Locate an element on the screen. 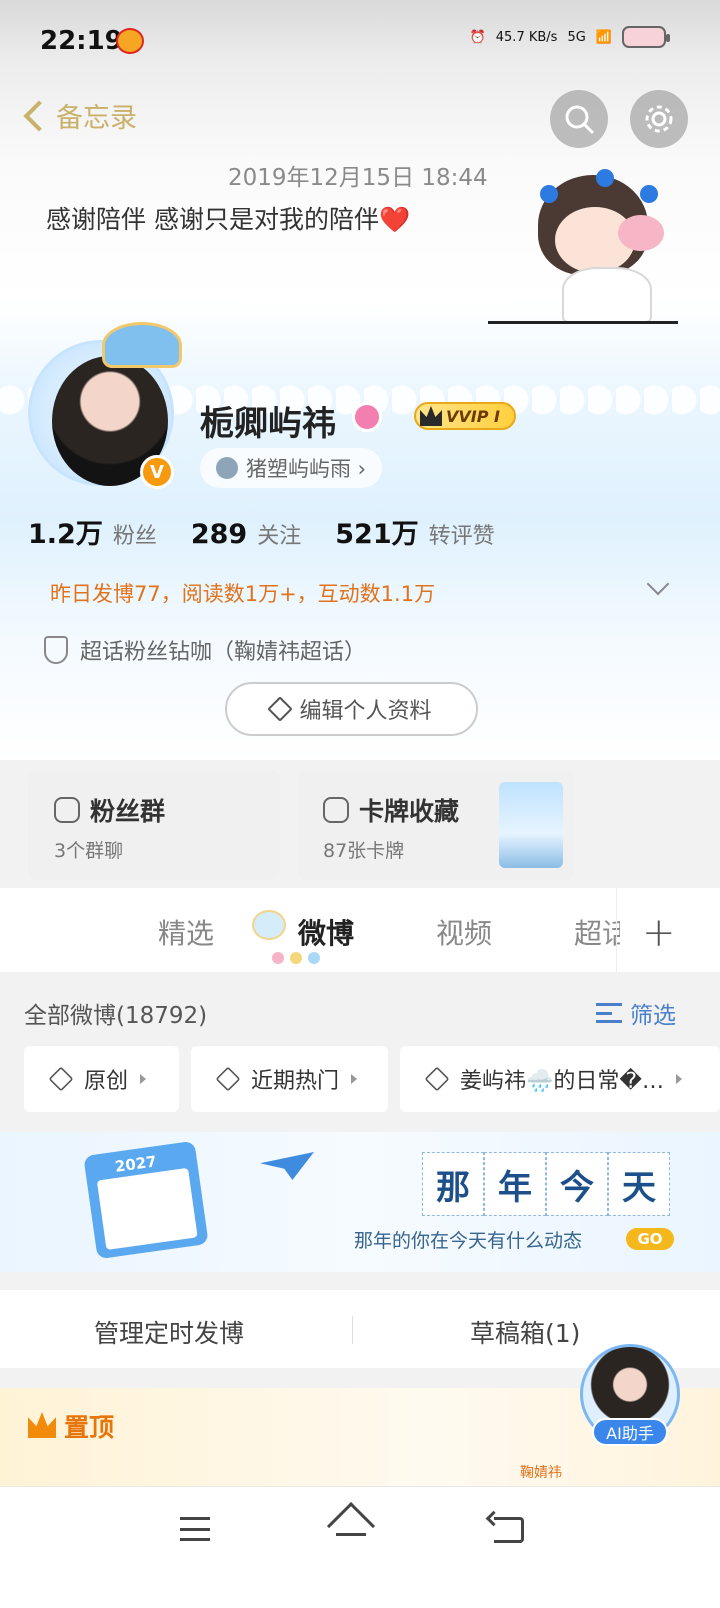  shield-icon is located at coordinates (56, 650).